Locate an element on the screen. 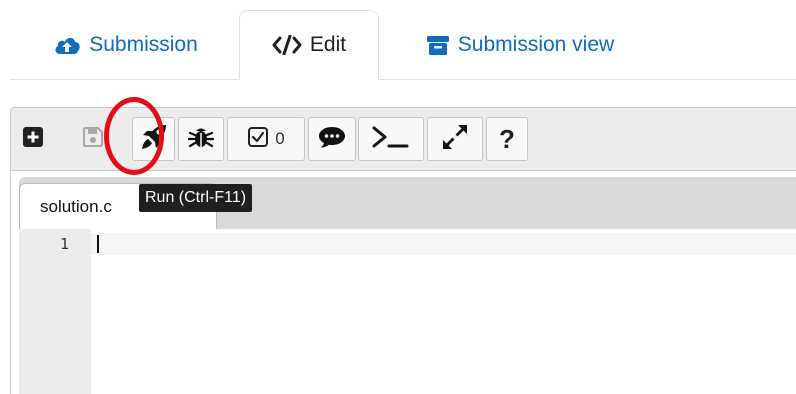 Image resolution: width=796 pixels, height=394 pixels. terminal-icon is located at coordinates (391, 139).